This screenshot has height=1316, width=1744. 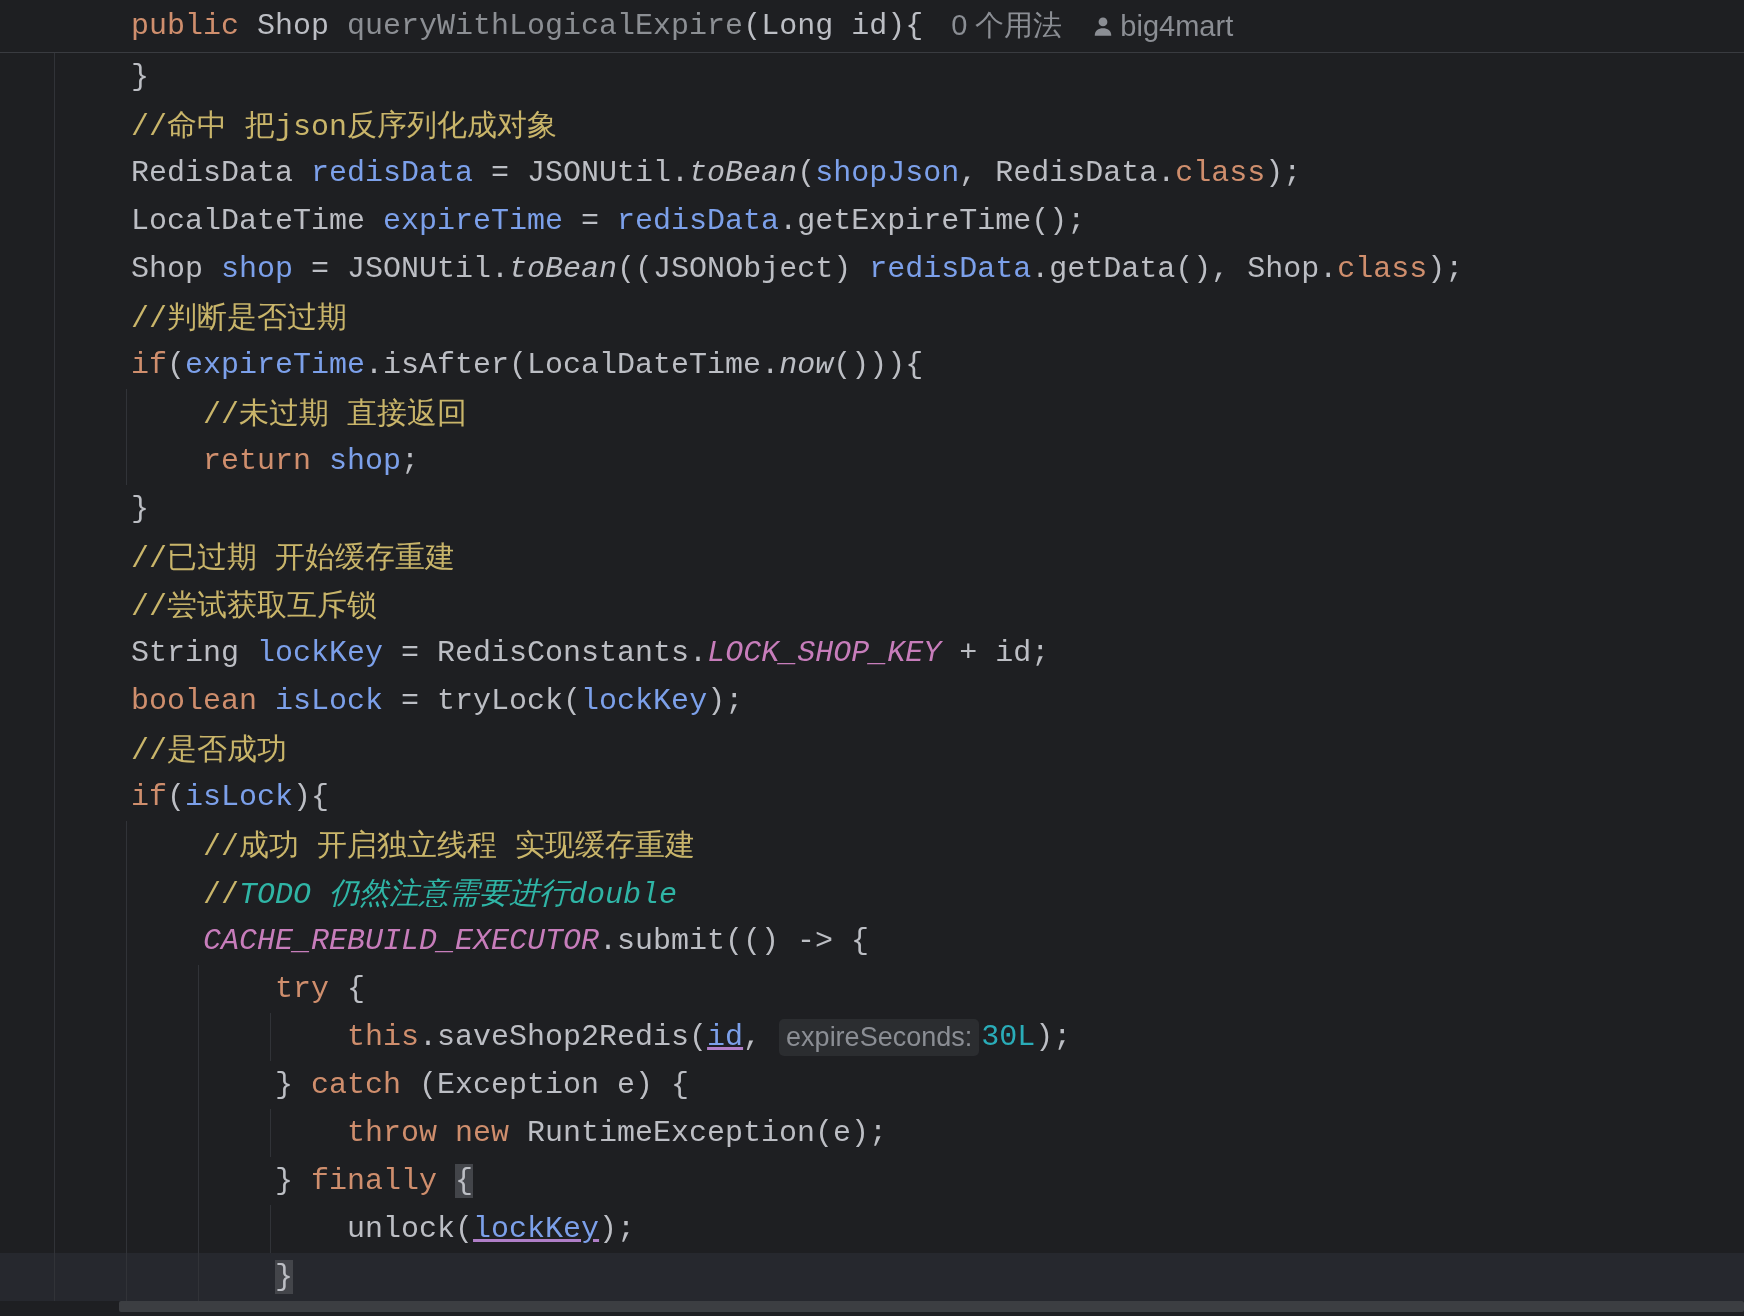 What do you see at coordinates (374, 1181) in the screenshot?
I see `code-line: } finally {` at bounding box center [374, 1181].